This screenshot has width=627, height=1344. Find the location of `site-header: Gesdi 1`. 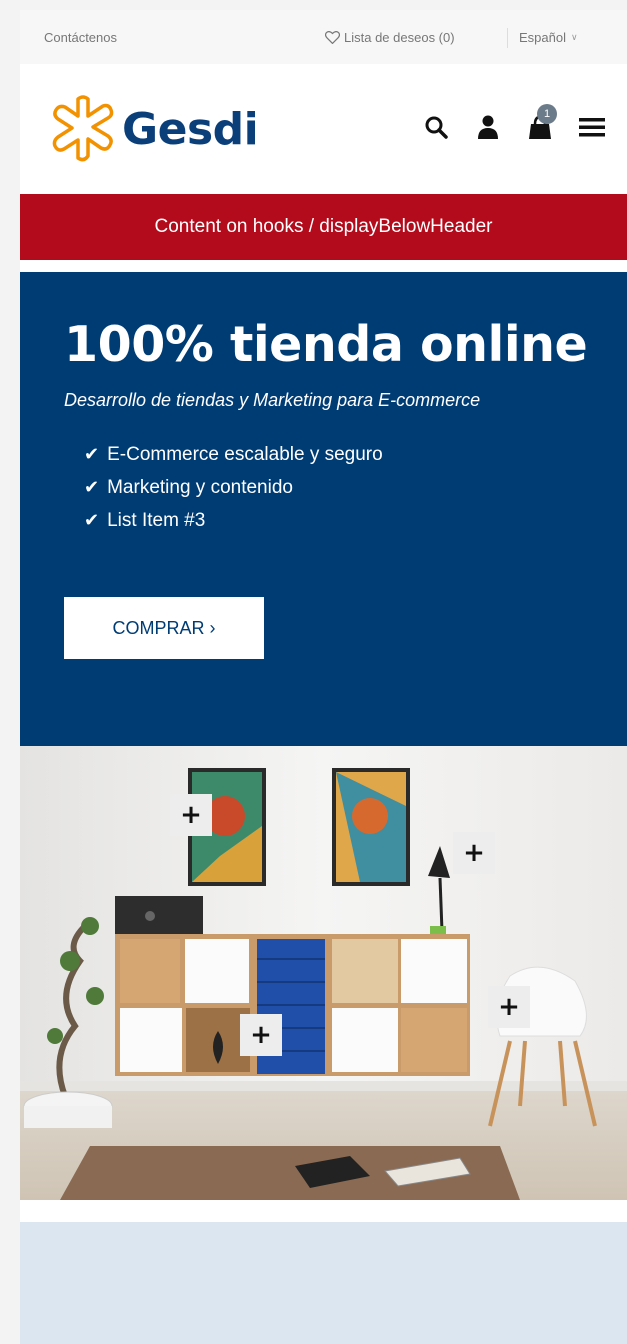

site-header: Gesdi 1 is located at coordinates (323, 129).